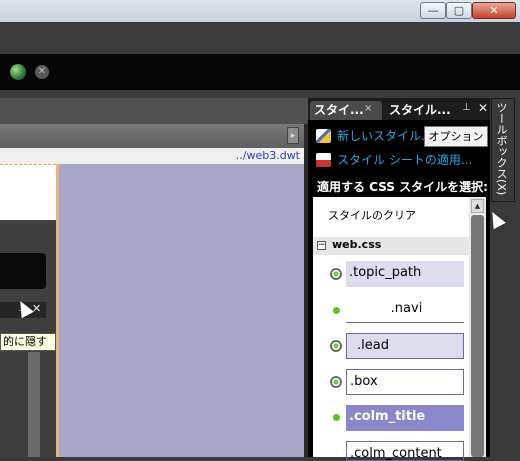 Image resolution: width=520 pixels, height=461 pixels. I want to click on template-file-link: ../web3.dwt, so click(268, 155).